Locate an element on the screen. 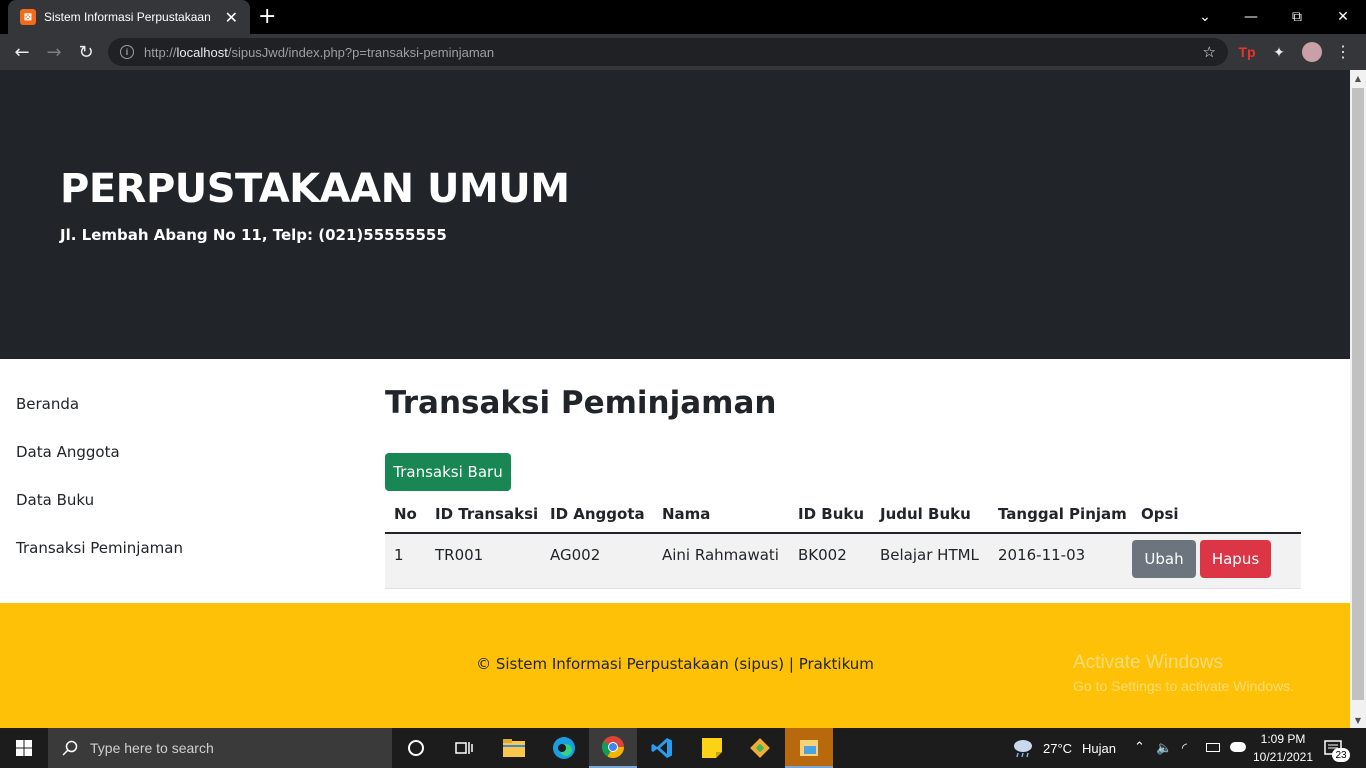 Image resolution: width=1366 pixels, height=768 pixels. browser-menu-icon: ⋮ is located at coordinates (1343, 52).